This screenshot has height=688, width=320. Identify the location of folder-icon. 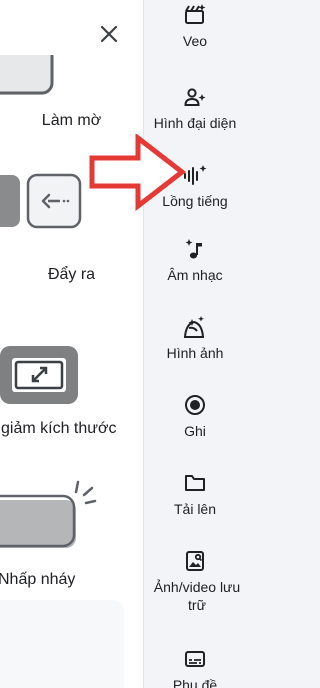
(195, 483).